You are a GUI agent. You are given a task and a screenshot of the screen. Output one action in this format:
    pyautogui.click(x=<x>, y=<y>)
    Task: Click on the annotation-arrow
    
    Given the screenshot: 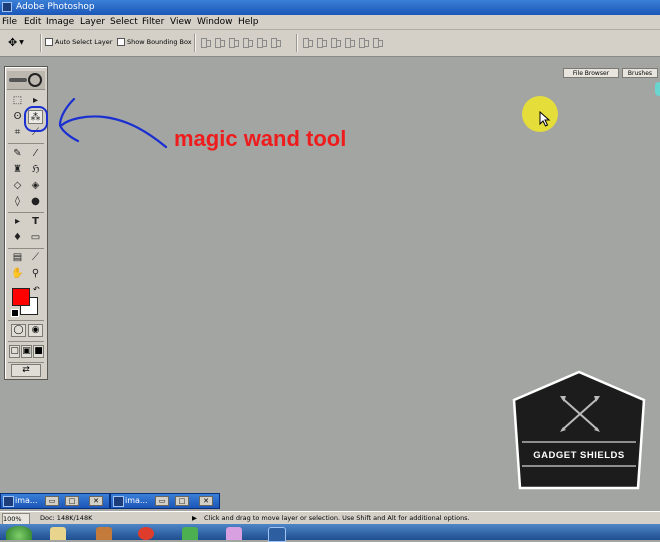 What is the action you would take?
    pyautogui.click(x=113, y=123)
    